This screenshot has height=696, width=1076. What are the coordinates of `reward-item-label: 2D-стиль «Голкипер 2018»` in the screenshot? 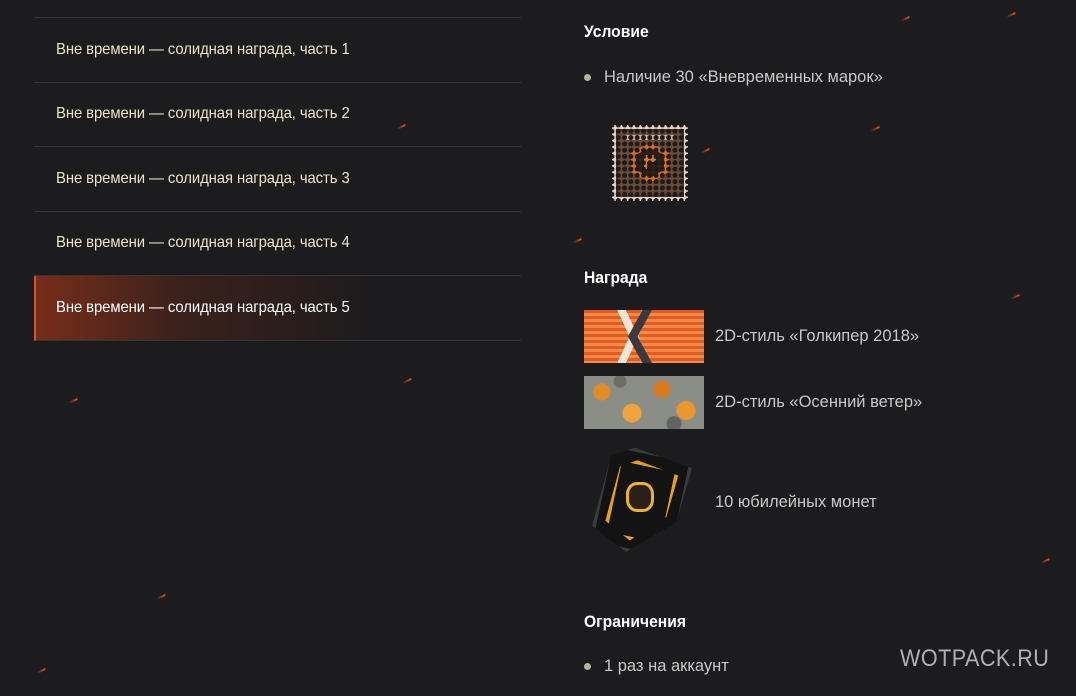 It's located at (817, 336).